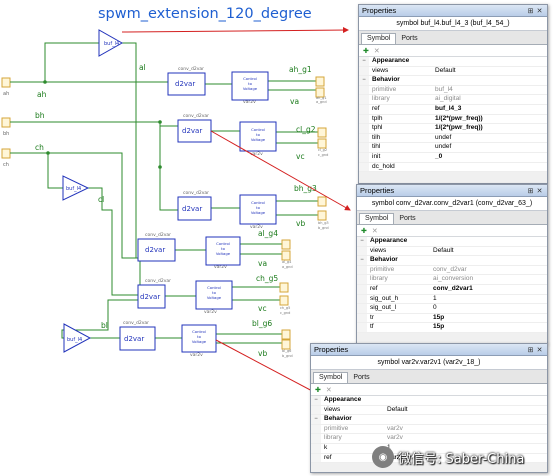  I want to click on property-row: library ai_digital, so click(453, 99).